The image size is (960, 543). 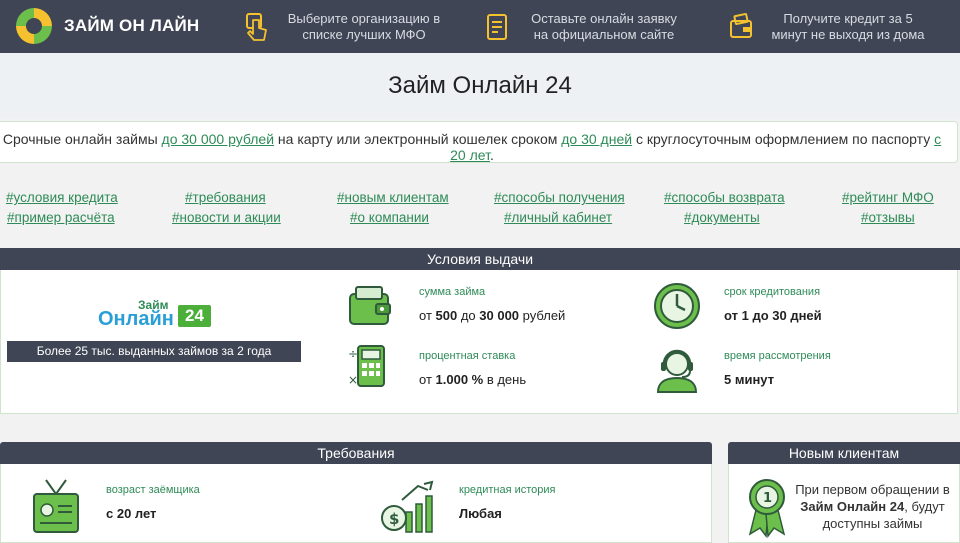 I want to click on intro-text-part: с круглосуточным оформлением по паспорту, so click(x=783, y=139).